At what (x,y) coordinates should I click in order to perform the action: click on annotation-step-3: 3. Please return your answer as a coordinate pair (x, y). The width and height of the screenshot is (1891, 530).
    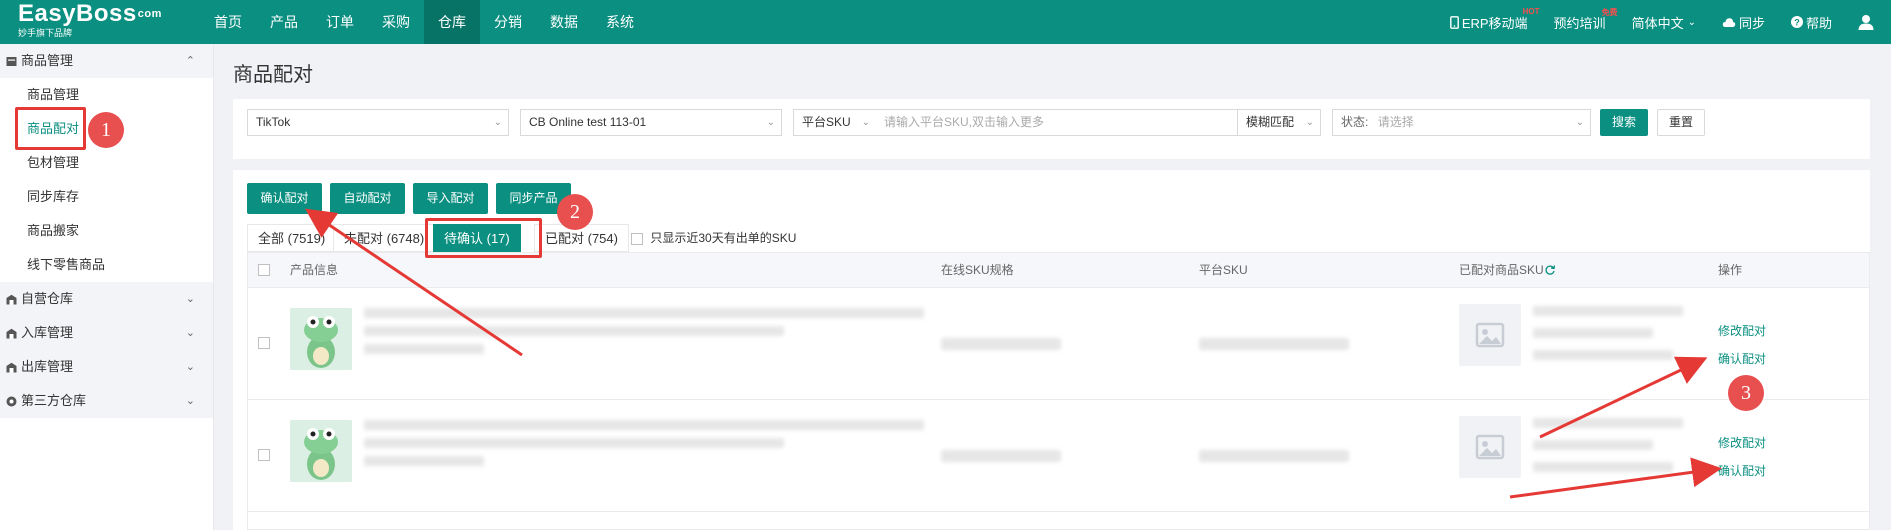
    Looking at the image, I should click on (1746, 393).